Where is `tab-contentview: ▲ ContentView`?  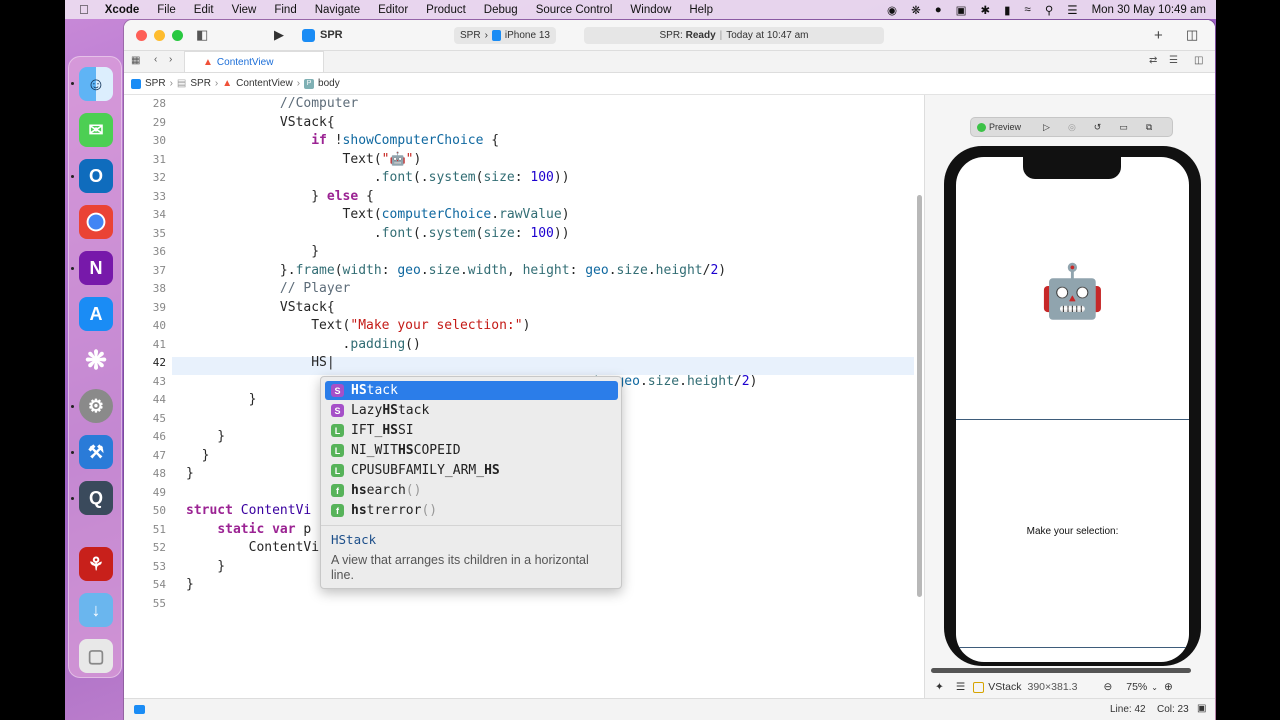 tab-contentview: ▲ ContentView is located at coordinates (254, 61).